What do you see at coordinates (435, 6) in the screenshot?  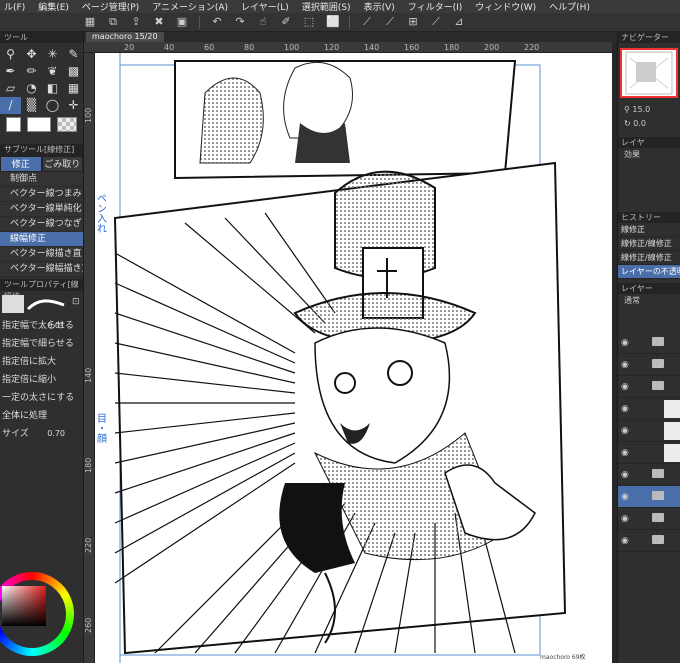 I see `menu-filter: フィルター(I)` at bounding box center [435, 6].